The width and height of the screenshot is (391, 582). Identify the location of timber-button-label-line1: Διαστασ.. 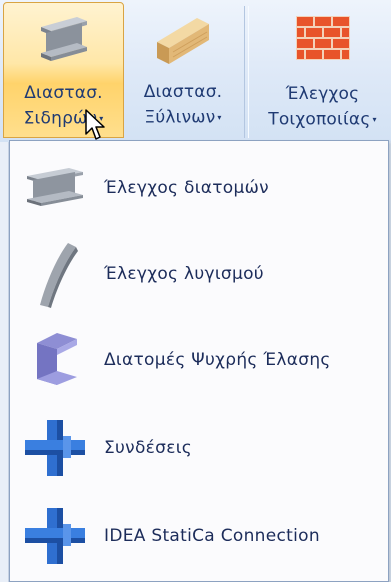
(183, 92).